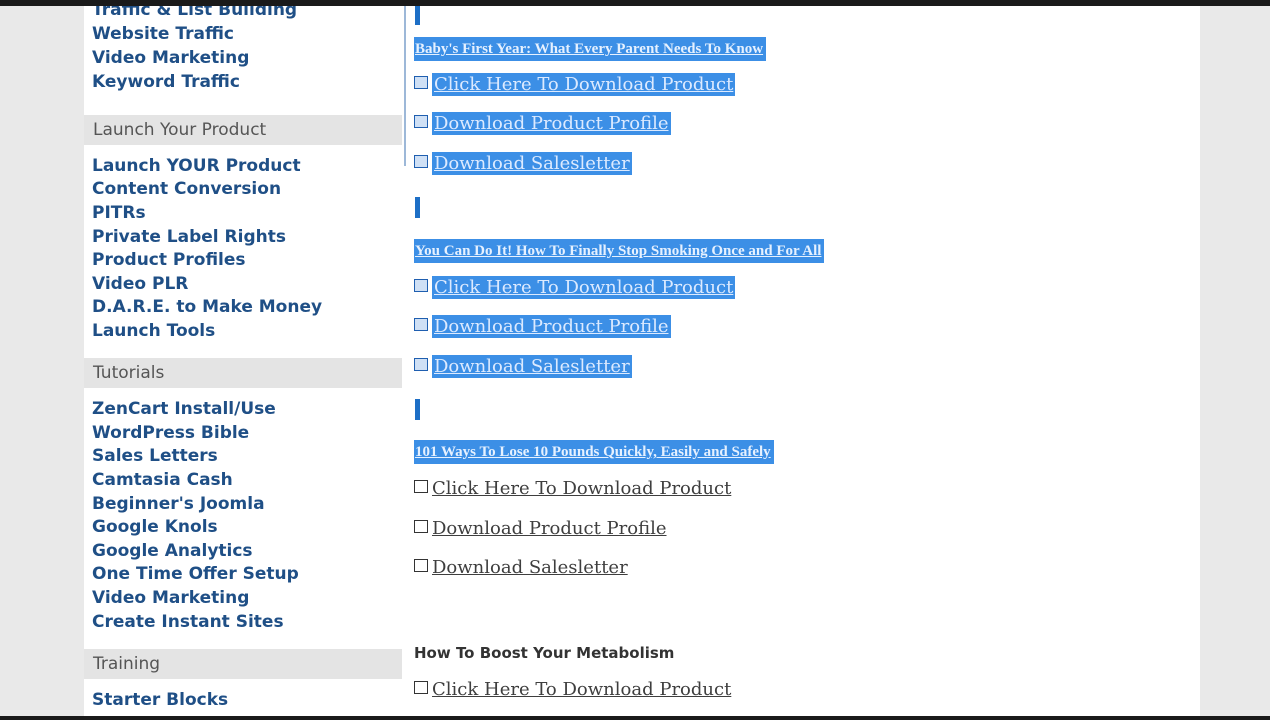 The width and height of the screenshot is (1270, 720). What do you see at coordinates (172, 551) in the screenshot?
I see `sidebar-link-google-analytics: Google Analytics` at bounding box center [172, 551].